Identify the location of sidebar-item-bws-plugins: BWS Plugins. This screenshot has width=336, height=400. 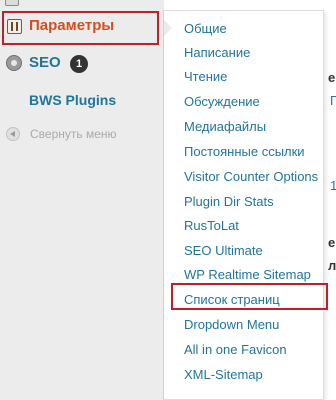
(72, 100).